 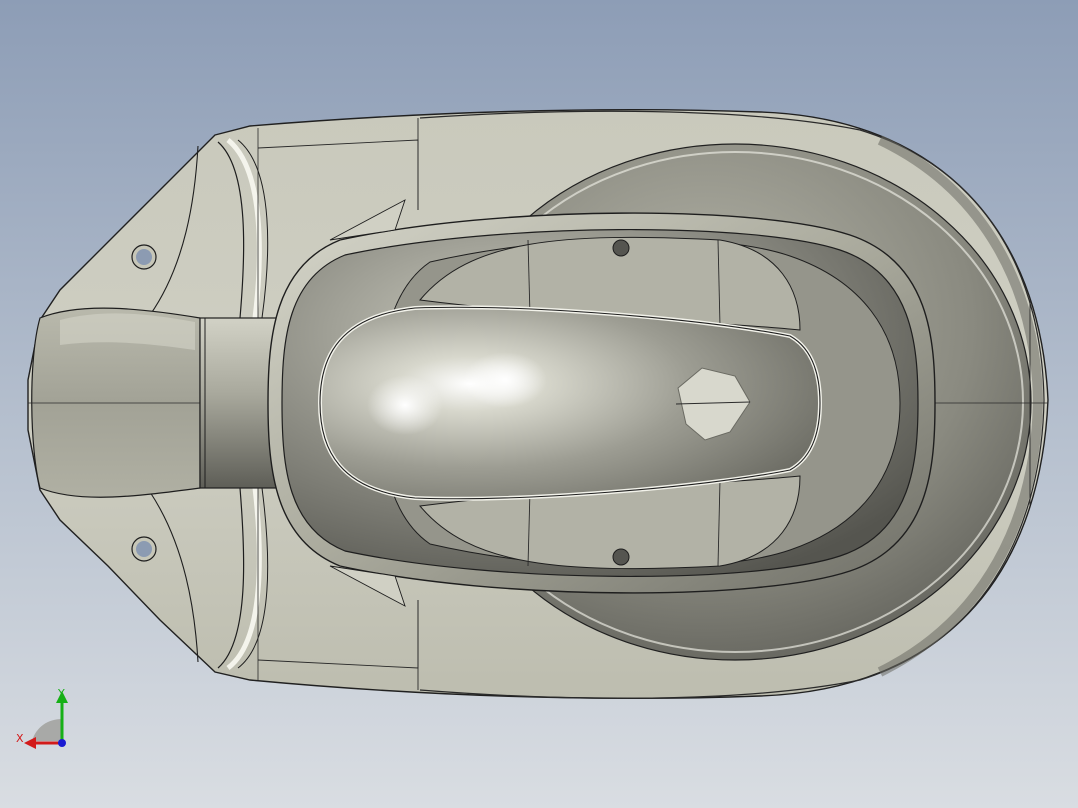 What do you see at coordinates (144, 549) in the screenshot?
I see `mounting-hole-bottom-inner` at bounding box center [144, 549].